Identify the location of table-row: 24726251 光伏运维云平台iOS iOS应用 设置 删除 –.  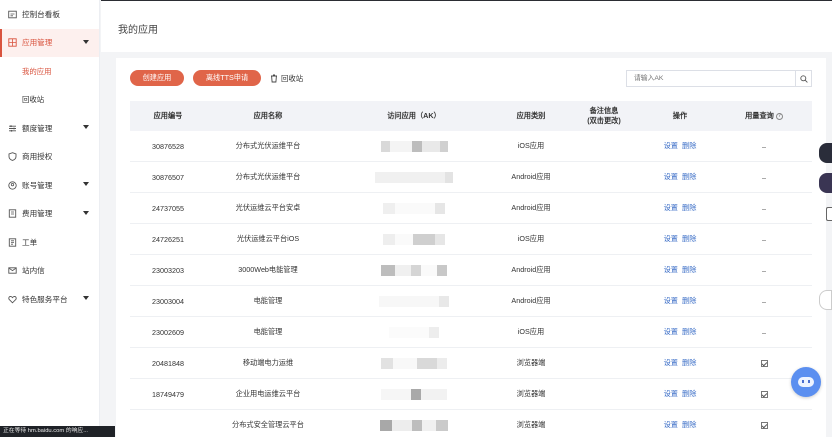
(471, 239).